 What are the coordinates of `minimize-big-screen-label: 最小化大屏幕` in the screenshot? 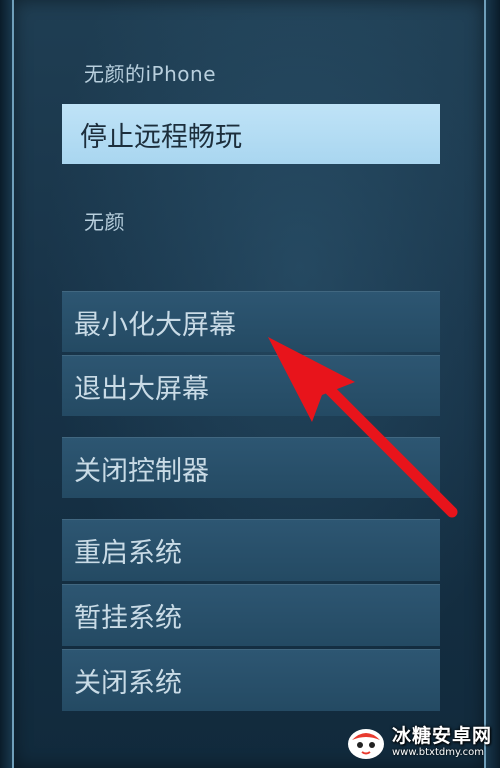 It's located at (155, 325).